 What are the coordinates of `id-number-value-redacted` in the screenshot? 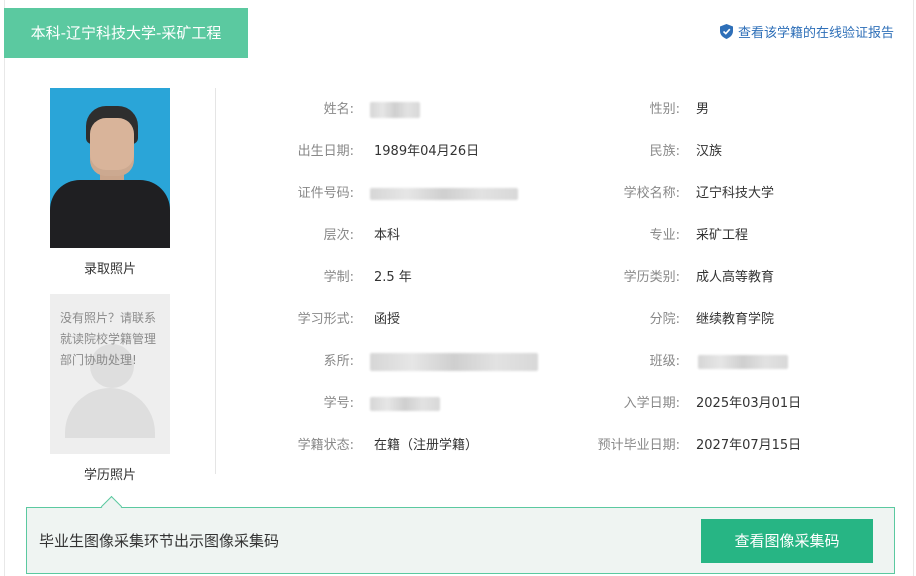 It's located at (444, 193).